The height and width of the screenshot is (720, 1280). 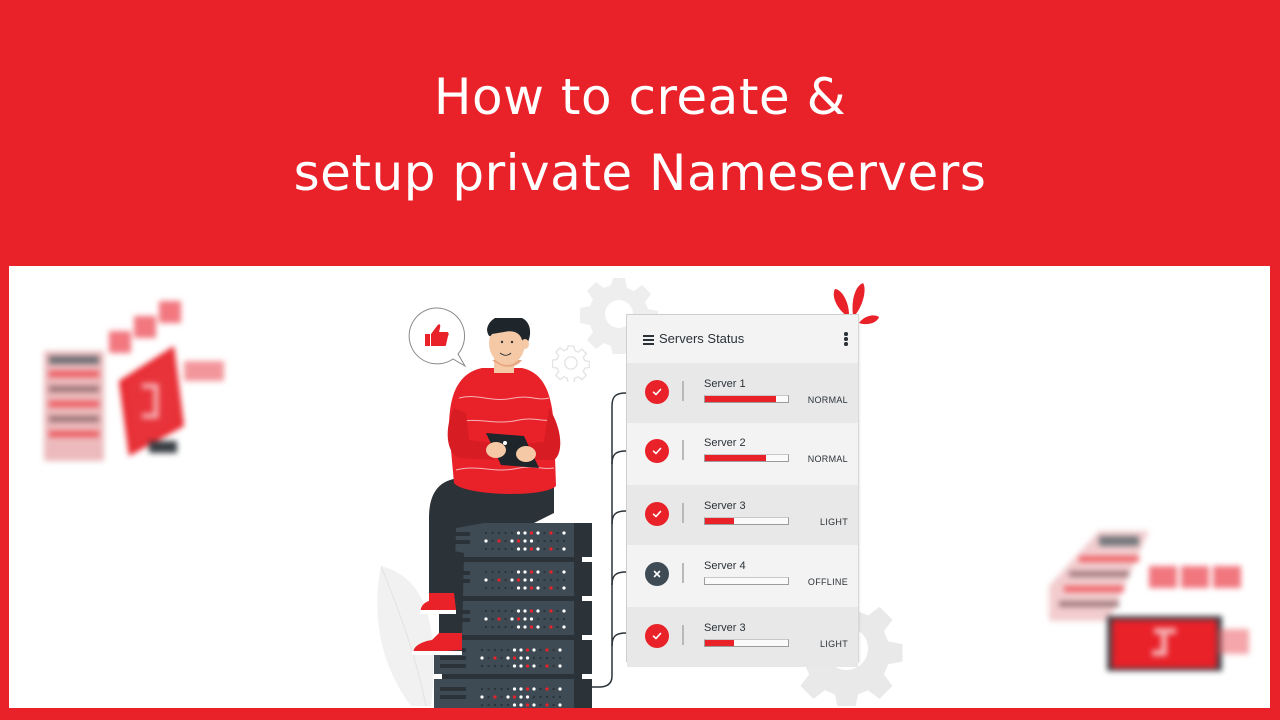 I want to click on kebab-menu-icon, so click(x=846, y=339).